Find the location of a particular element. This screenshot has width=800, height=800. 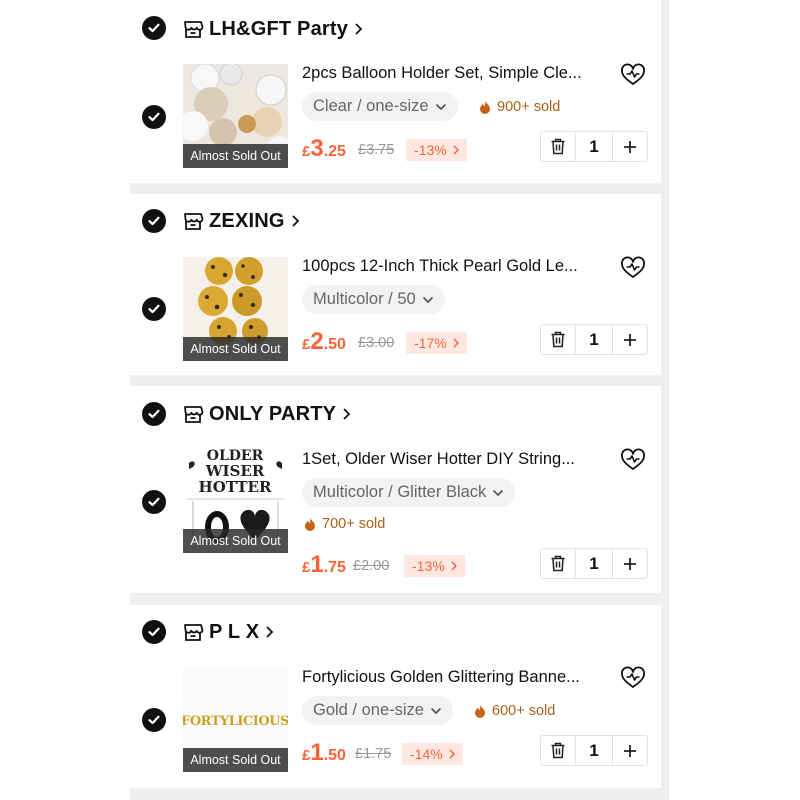

variant-label: Clear / one-size is located at coordinates (371, 106).